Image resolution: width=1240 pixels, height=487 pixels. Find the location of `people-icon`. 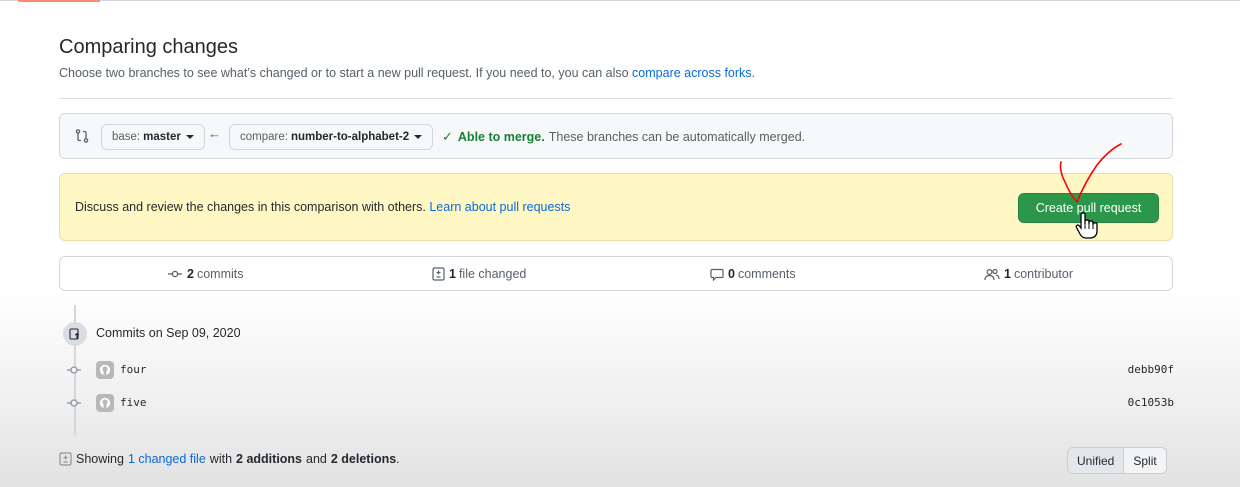

people-icon is located at coordinates (992, 274).